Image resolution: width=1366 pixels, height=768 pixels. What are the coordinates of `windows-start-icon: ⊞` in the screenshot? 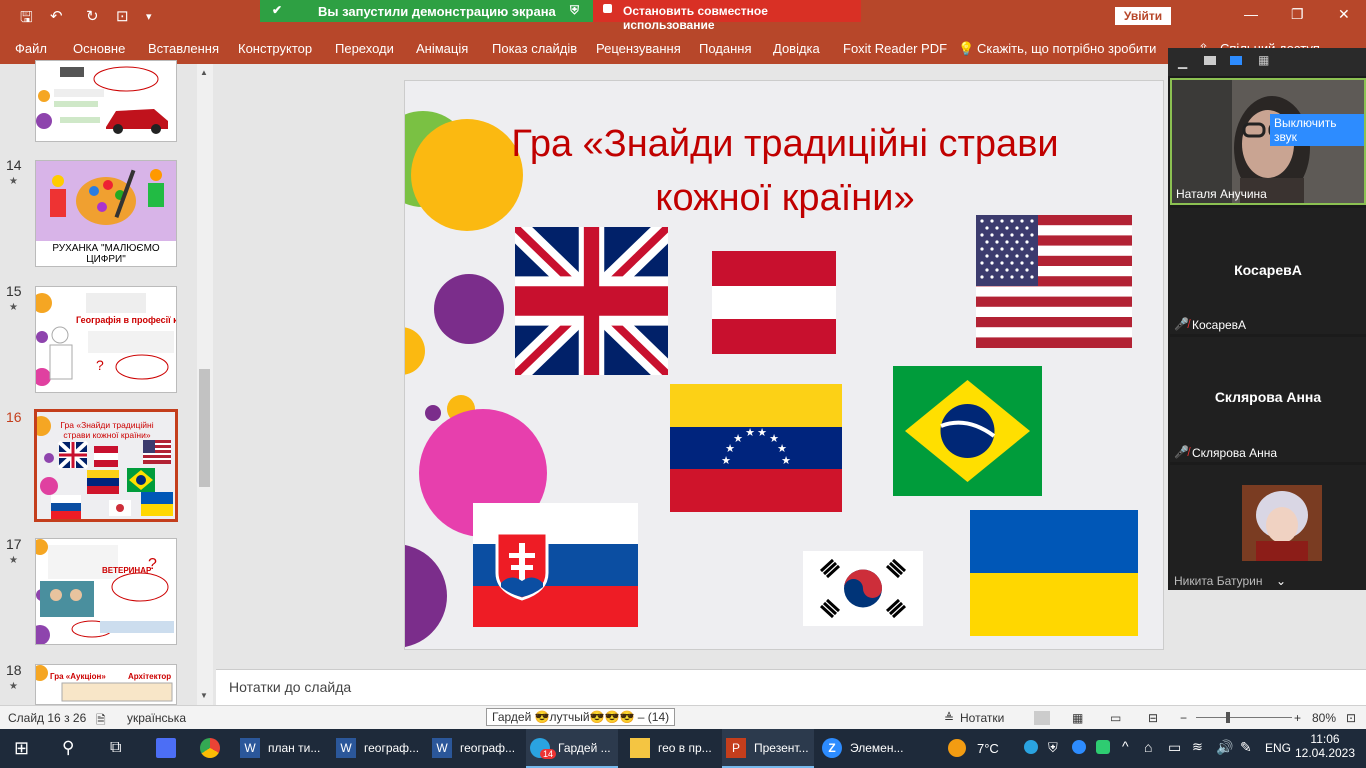 It's located at (21, 748).